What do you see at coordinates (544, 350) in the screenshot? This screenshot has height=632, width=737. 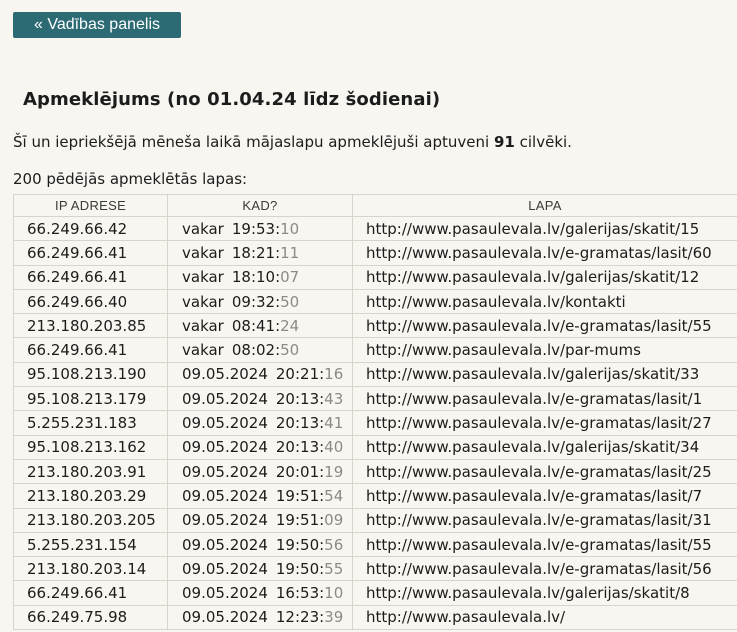 I see `visited-page-cell: http://www.pasaulevala.lv/par-mums` at bounding box center [544, 350].